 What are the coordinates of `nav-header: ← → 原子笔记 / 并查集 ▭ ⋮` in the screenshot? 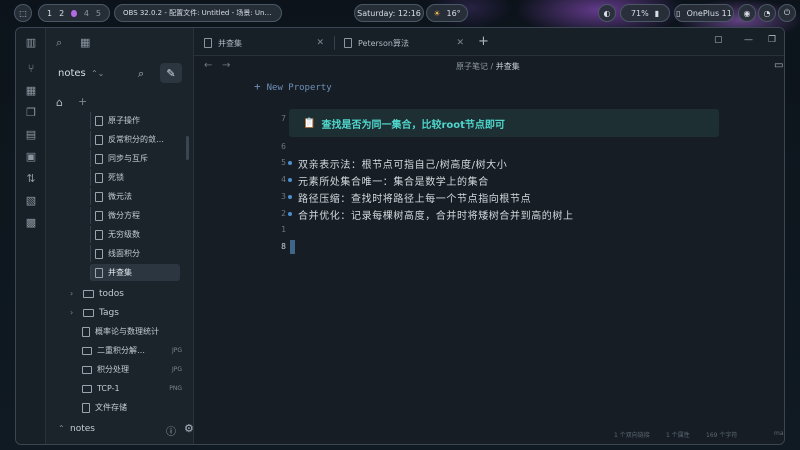 It's located at (489, 66).